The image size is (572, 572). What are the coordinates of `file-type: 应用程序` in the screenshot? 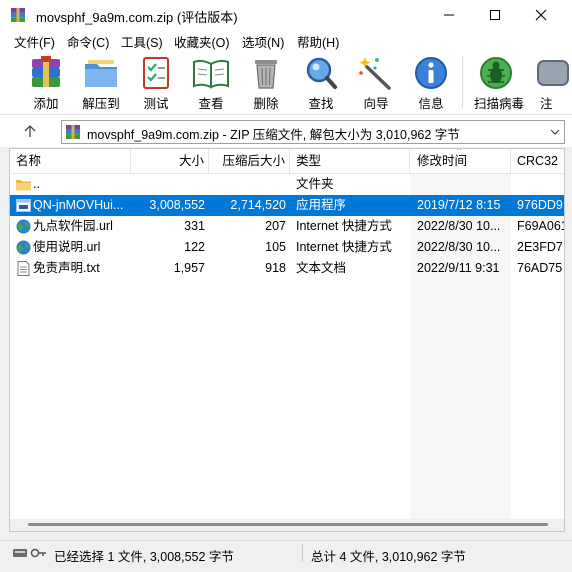 It's located at (321, 205).